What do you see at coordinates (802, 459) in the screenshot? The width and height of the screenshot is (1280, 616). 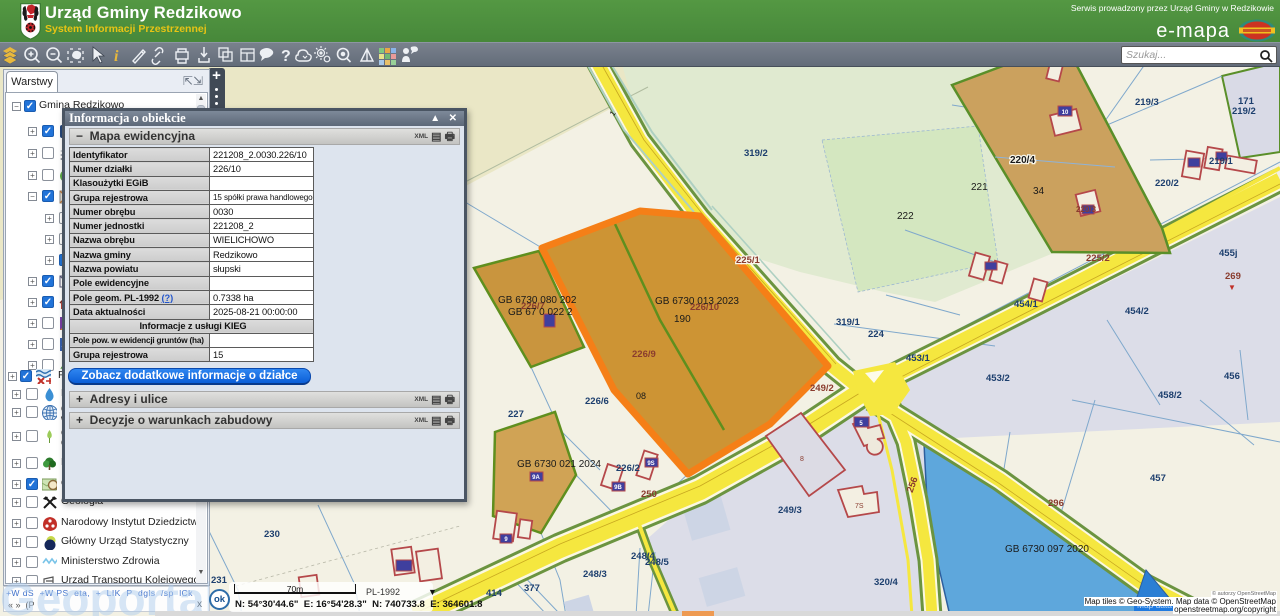 I see `svg-text: 8` at bounding box center [802, 459].